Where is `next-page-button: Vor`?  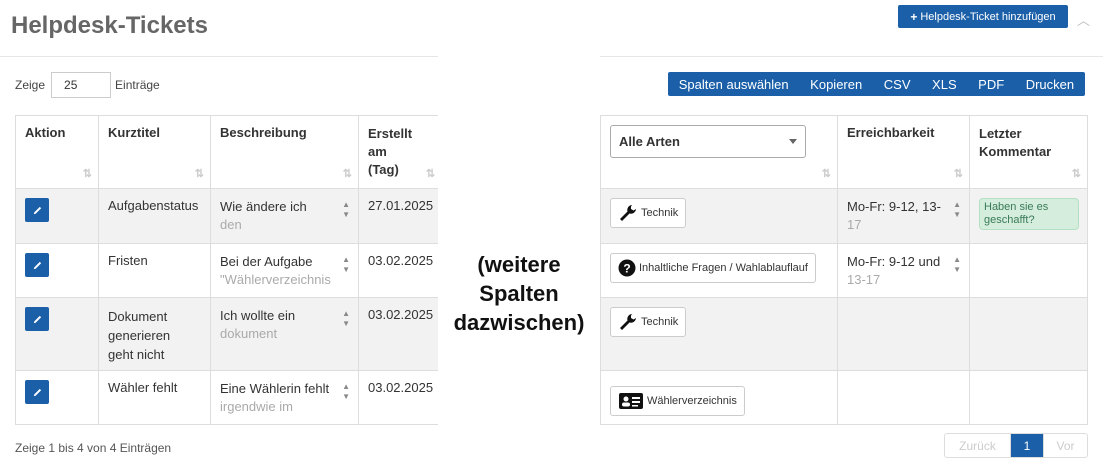
next-page-button: Vor is located at coordinates (1065, 445).